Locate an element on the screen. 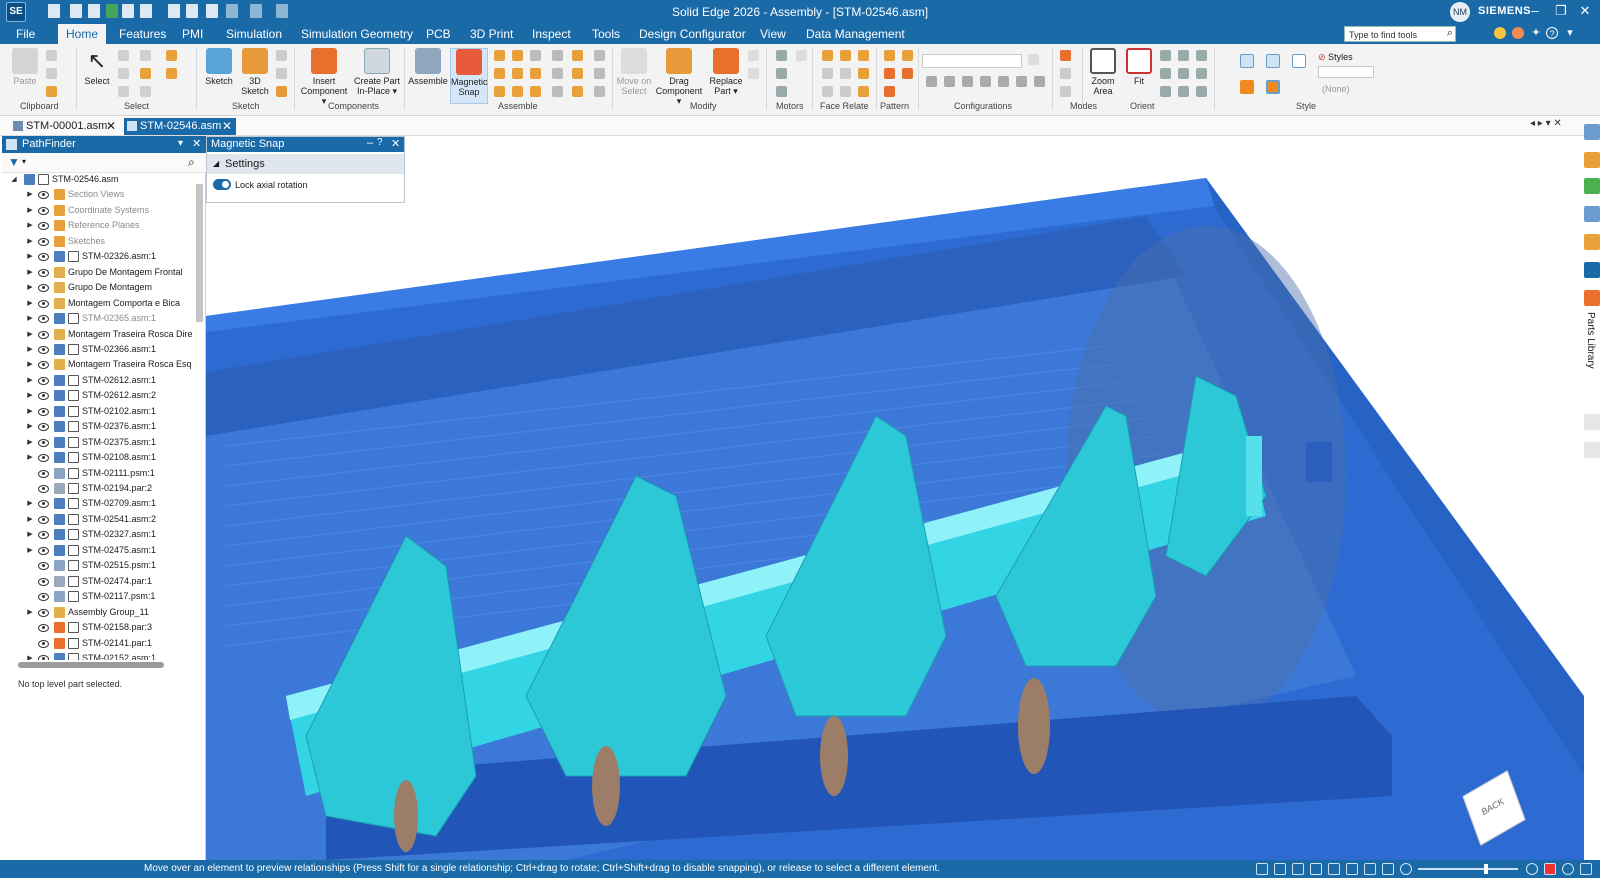  options-icon: ▾ is located at coordinates (1570, 33).